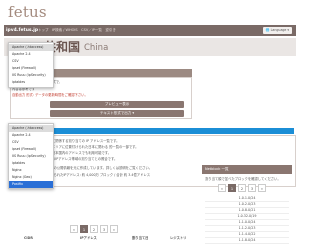  Describe the element at coordinates (31, 170) in the screenshot. I see `dropdown-option: Nginx` at that location.